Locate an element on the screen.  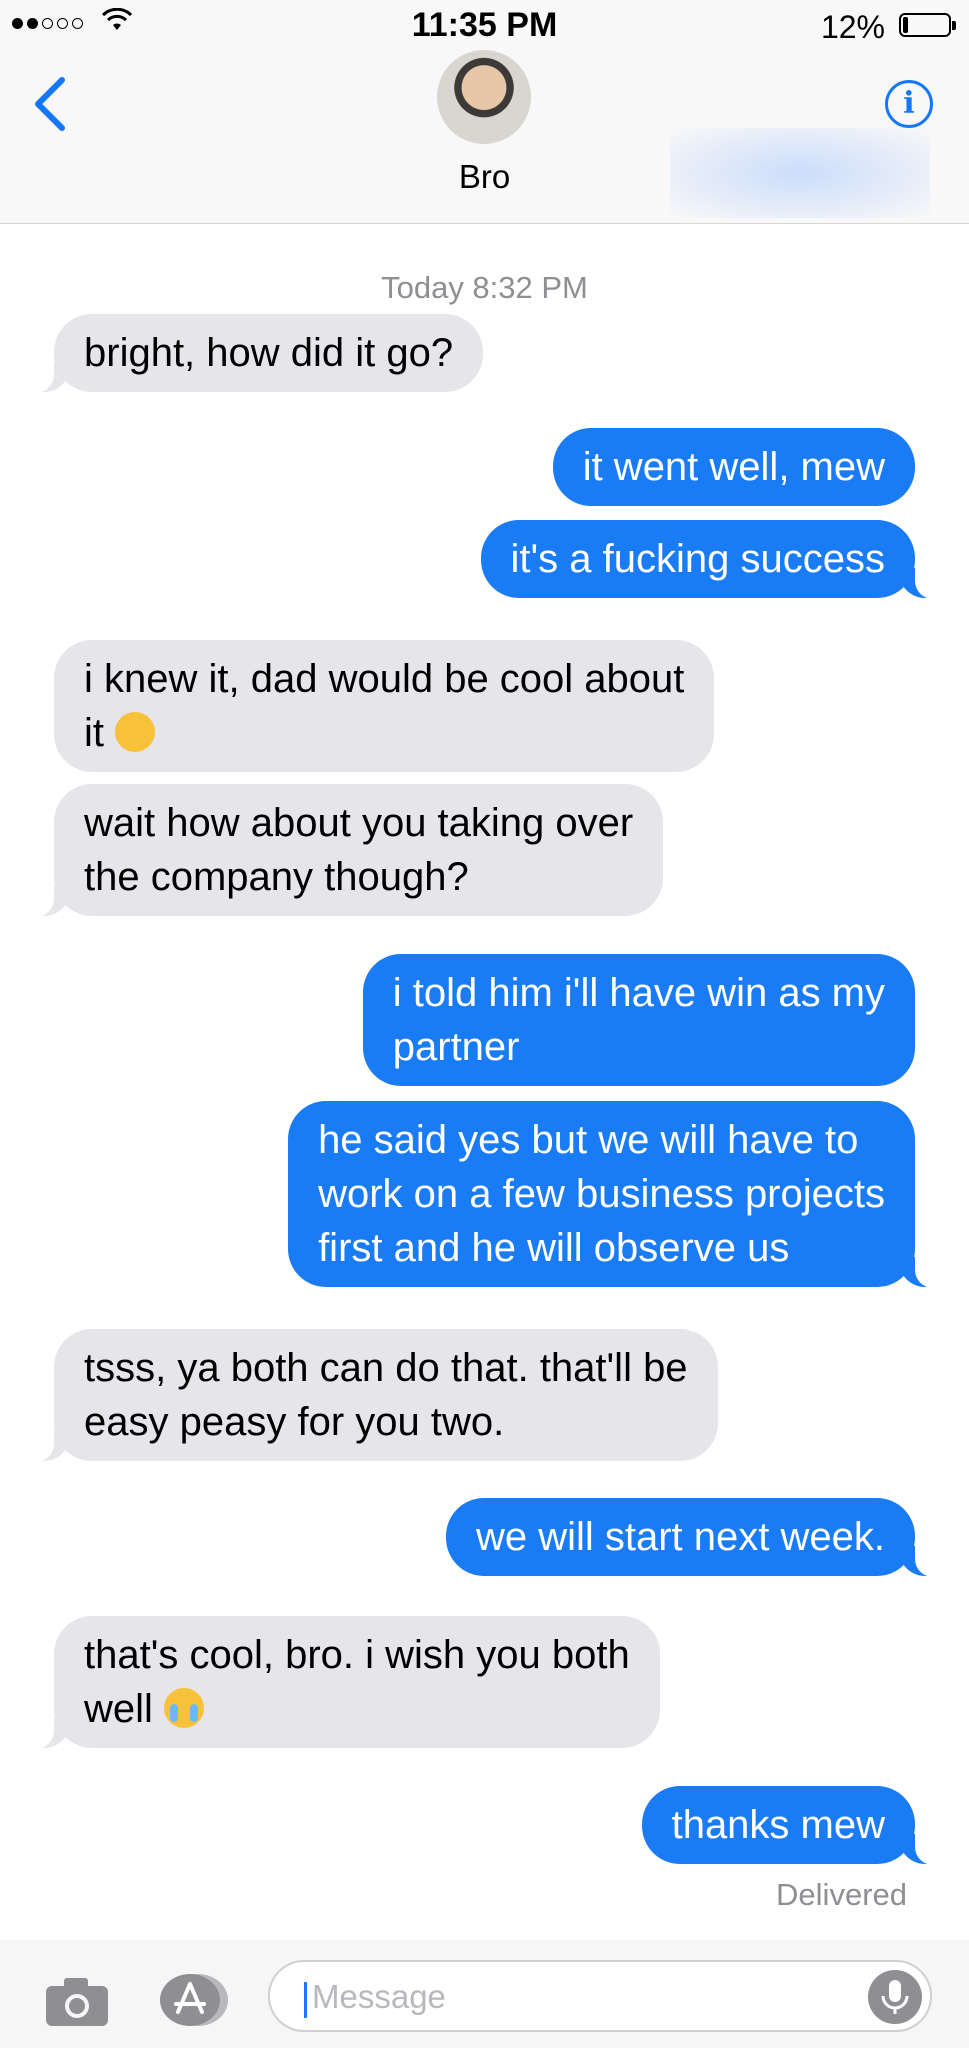
message-text-line: i told him i'll have win as my is located at coordinates (638, 993).